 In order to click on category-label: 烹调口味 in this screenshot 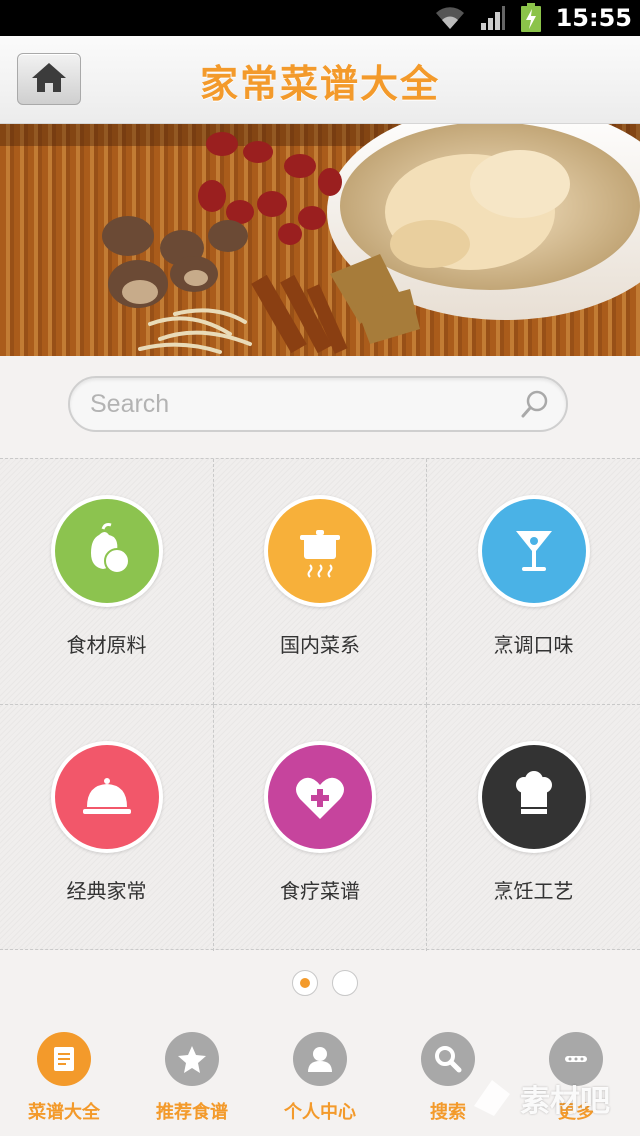, I will do `click(533, 645)`.